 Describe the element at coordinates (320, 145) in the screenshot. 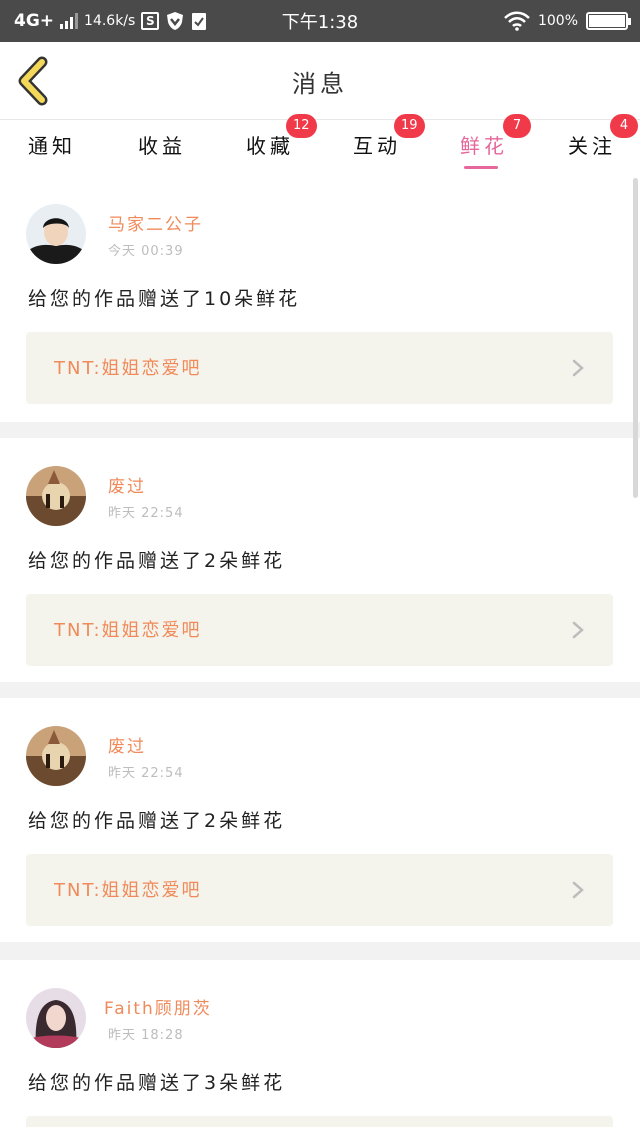

I see `tab-bar: 通知 收益 收藏 12 互动 19 鲜花 7 关注 4` at that location.